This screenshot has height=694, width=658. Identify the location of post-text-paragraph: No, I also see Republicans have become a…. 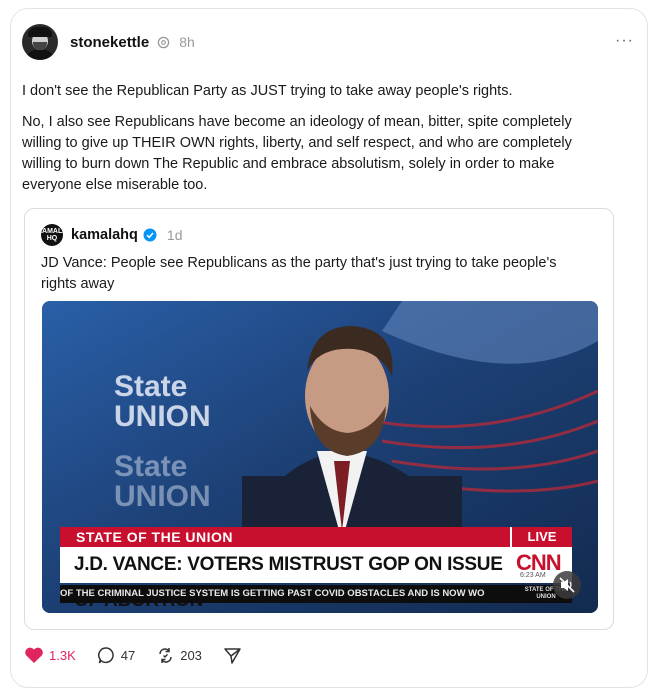
(297, 153).